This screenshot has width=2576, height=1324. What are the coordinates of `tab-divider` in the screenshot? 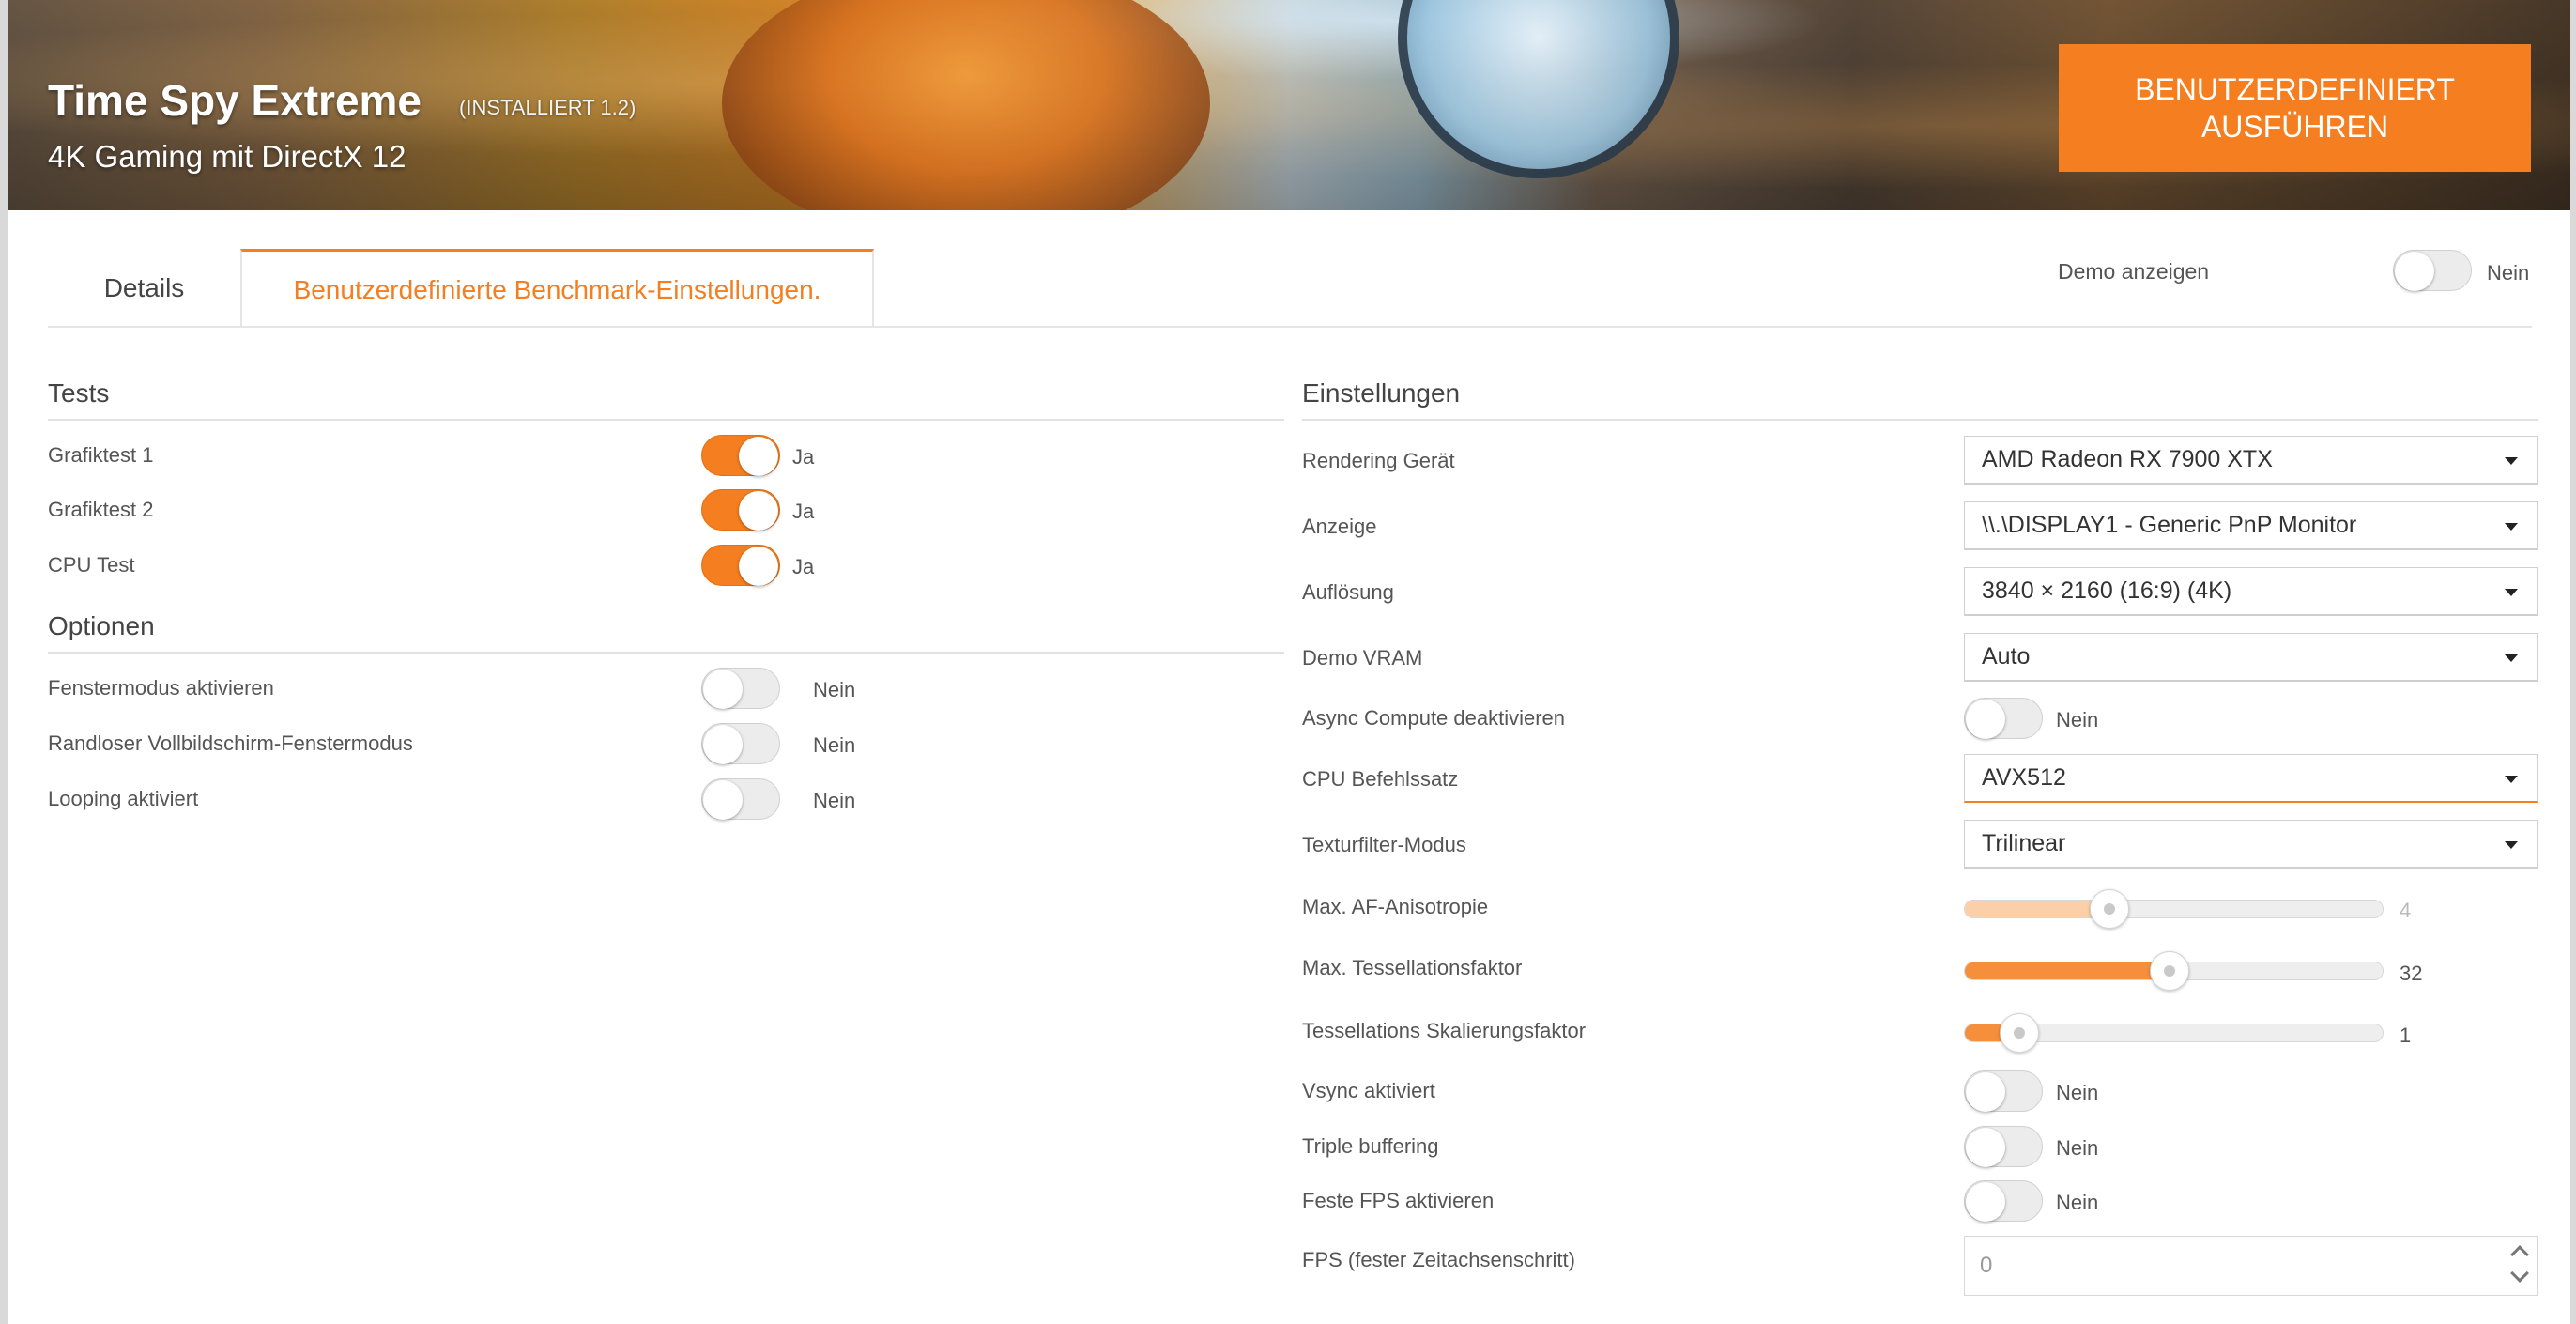 It's located at (1290, 327).